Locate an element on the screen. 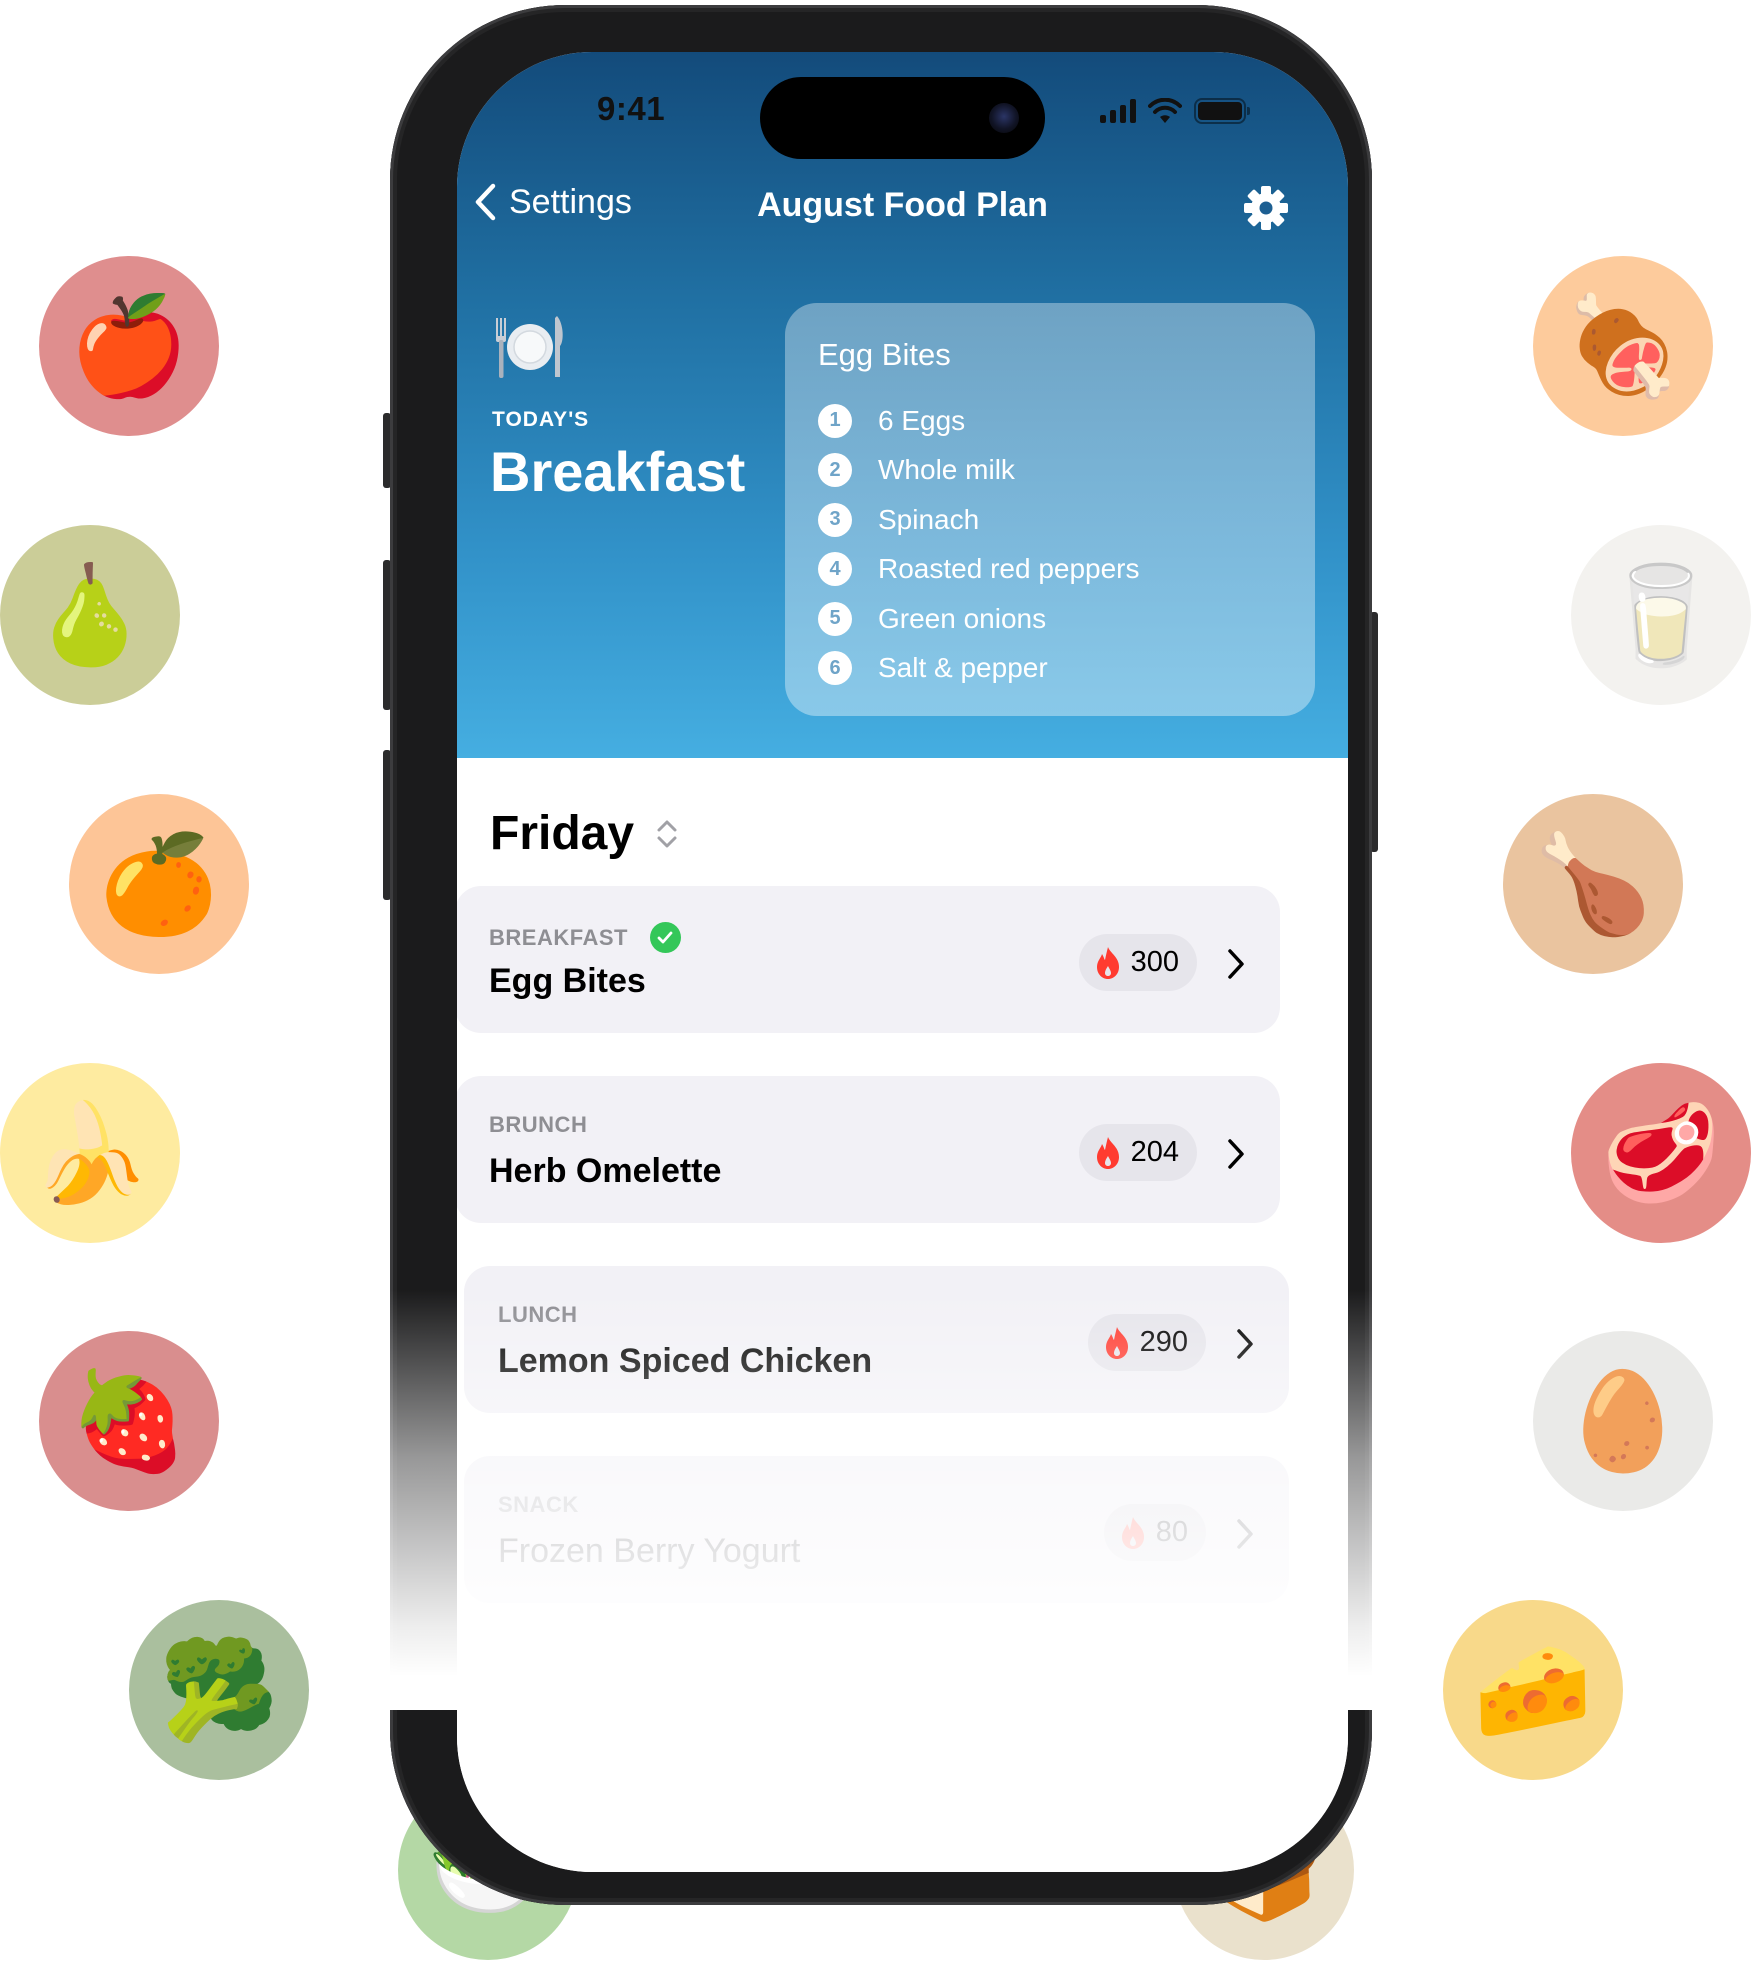  status-icons is located at coordinates (1175, 111).